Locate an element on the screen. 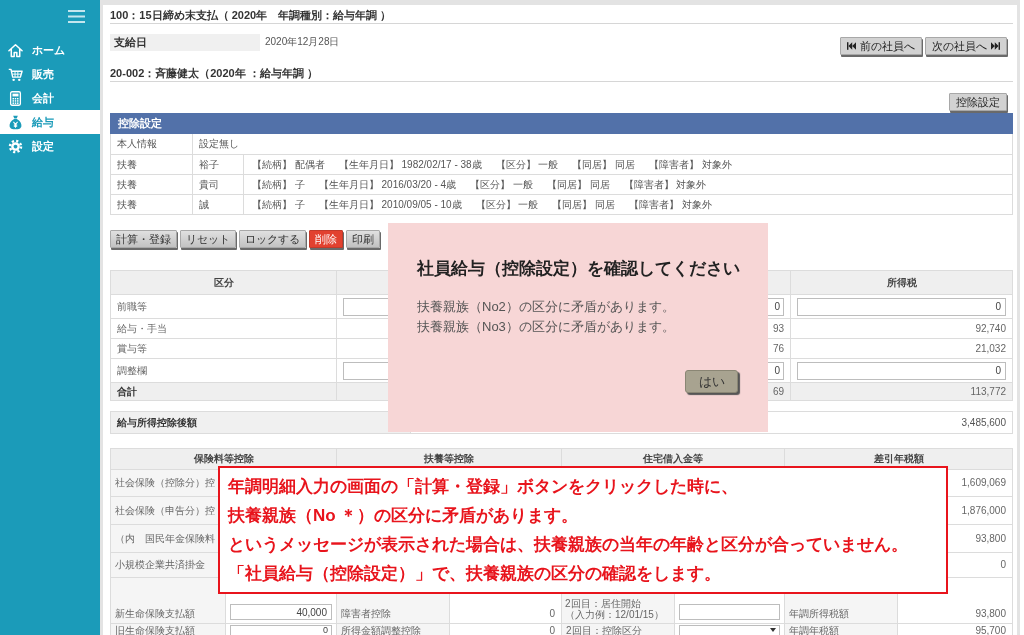 The width and height of the screenshot is (1024, 635). annotation-line: 年調明細入力の画面の「計算・登録」ボタンをクリックした時に、 is located at coordinates (483, 487).